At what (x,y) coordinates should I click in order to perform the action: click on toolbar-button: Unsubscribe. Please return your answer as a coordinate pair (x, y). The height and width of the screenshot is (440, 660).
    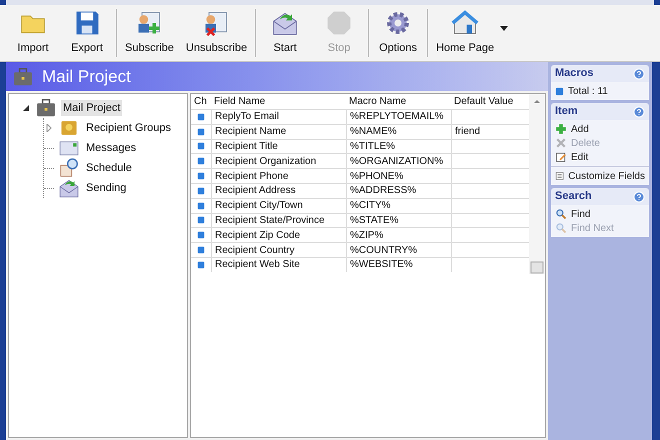
    Looking at the image, I should click on (217, 33).